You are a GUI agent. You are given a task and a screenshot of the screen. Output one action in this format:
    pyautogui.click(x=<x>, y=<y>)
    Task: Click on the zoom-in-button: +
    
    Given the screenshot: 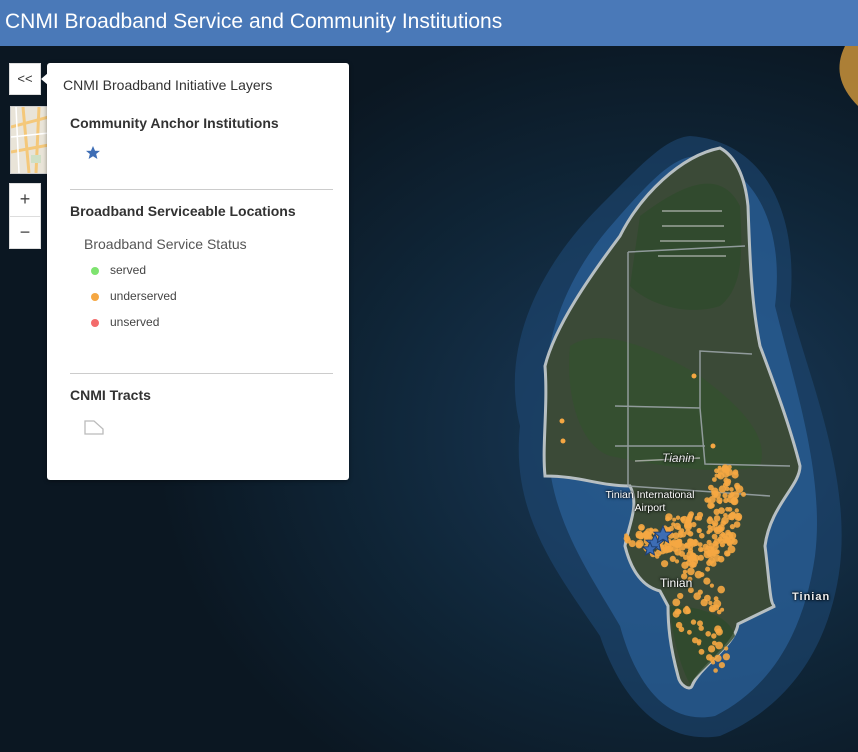 What is the action you would take?
    pyautogui.click(x=25, y=200)
    